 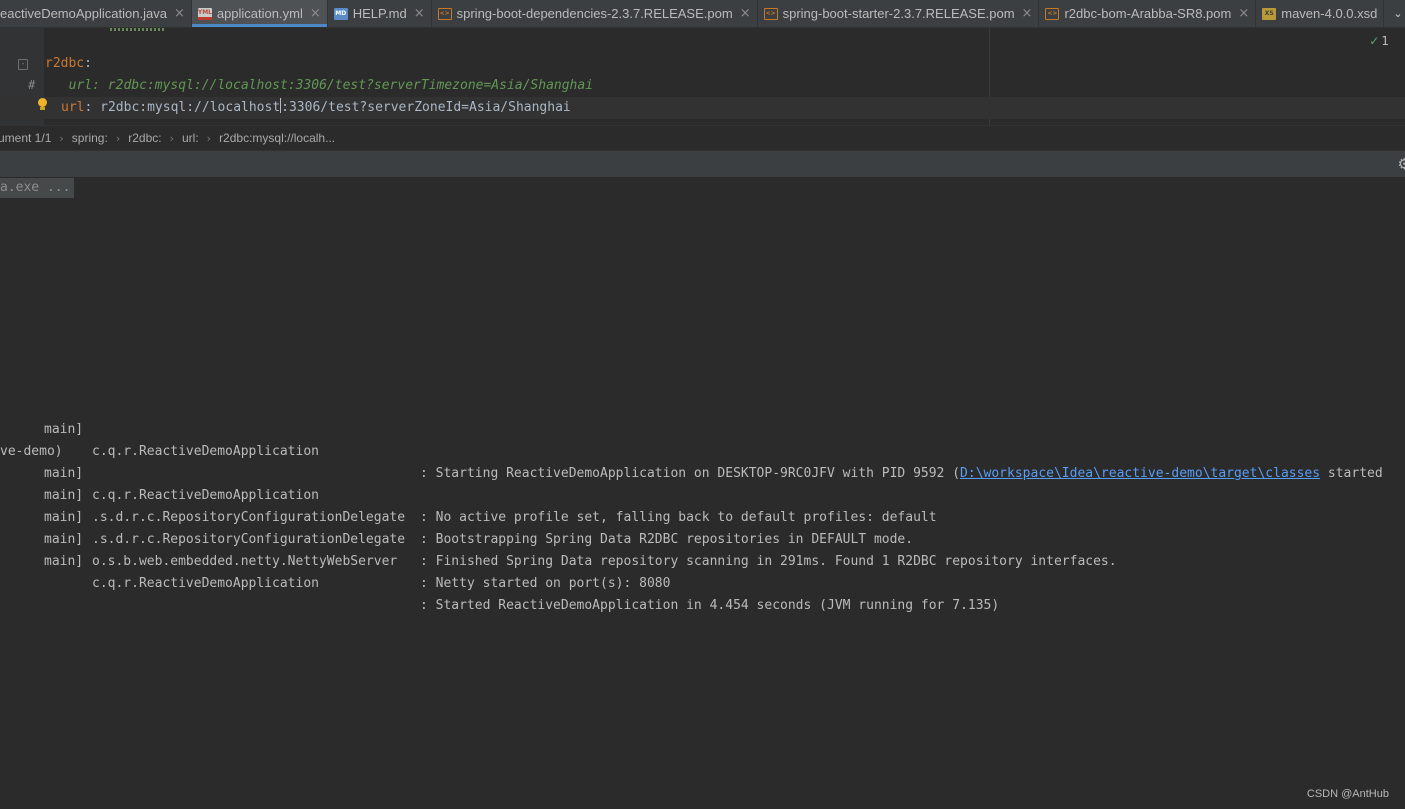 What do you see at coordinates (1351, 473) in the screenshot?
I see `log-message-suffix: started` at bounding box center [1351, 473].